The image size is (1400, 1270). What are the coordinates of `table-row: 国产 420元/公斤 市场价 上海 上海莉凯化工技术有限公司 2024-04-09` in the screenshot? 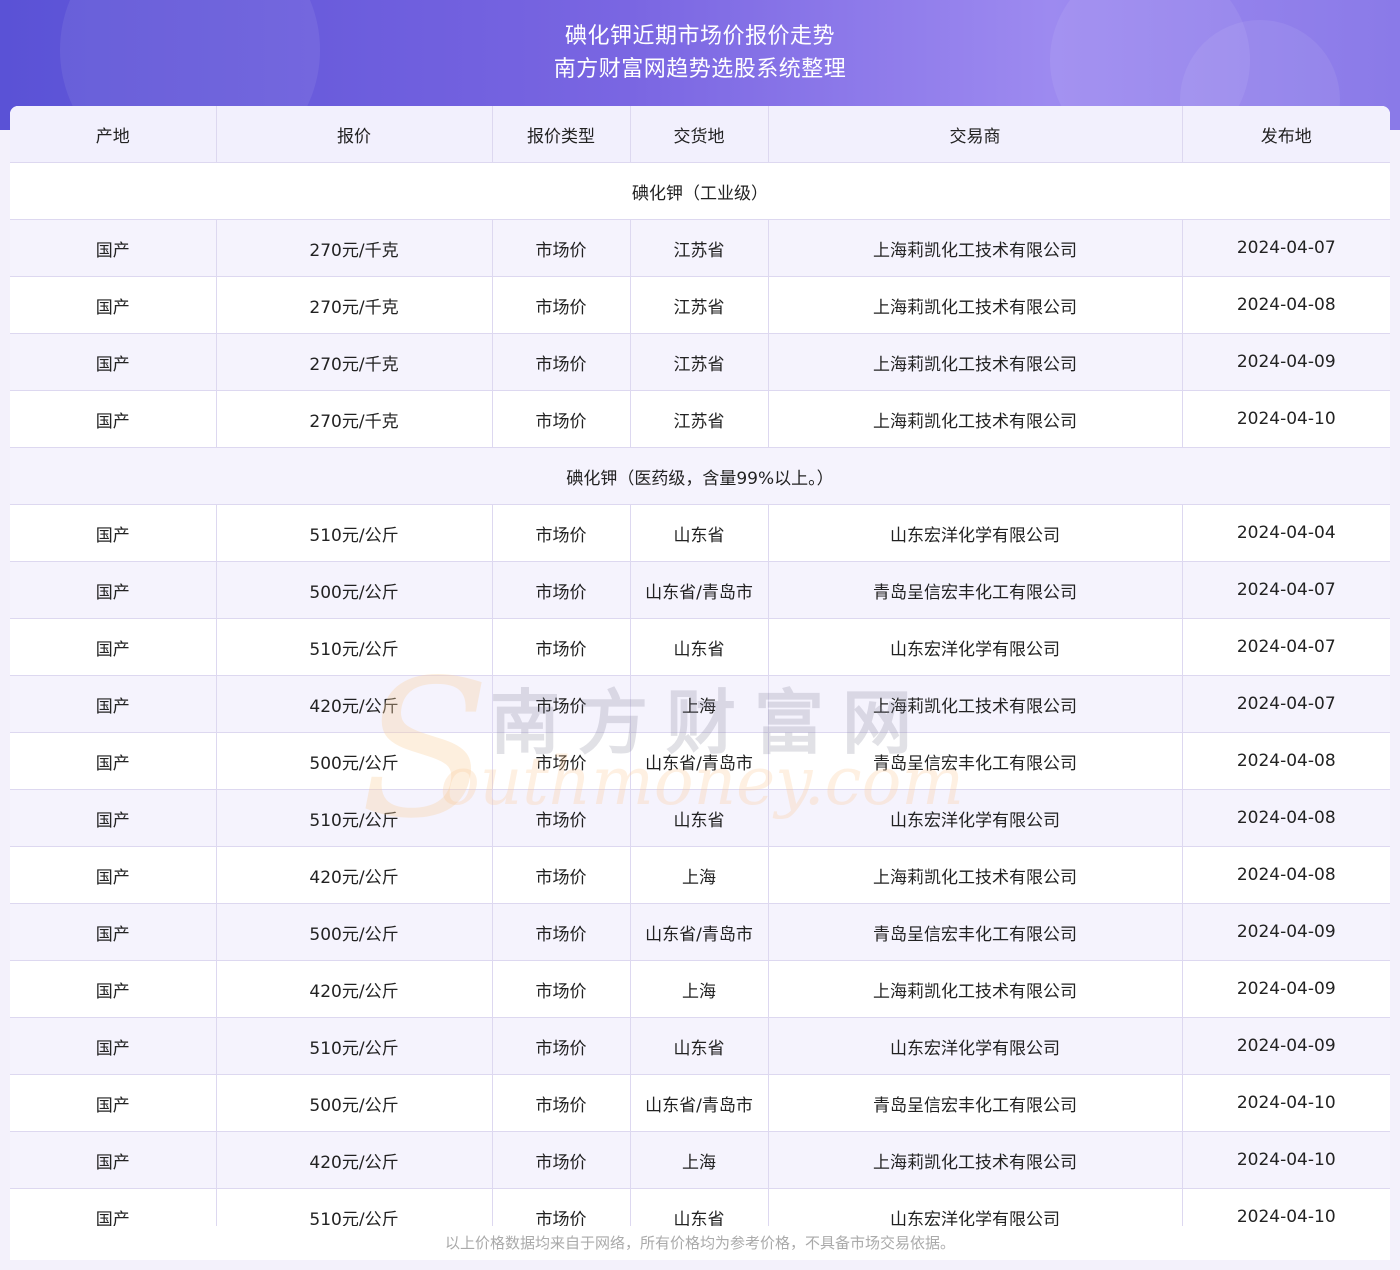 It's located at (700, 989).